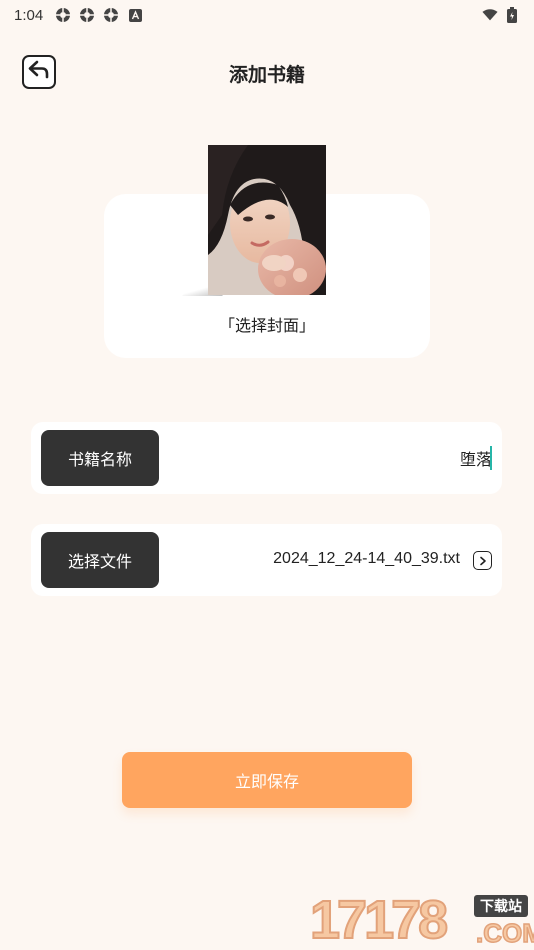 Image resolution: width=534 pixels, height=950 pixels. I want to click on page-title: 添加书籍, so click(266, 75).